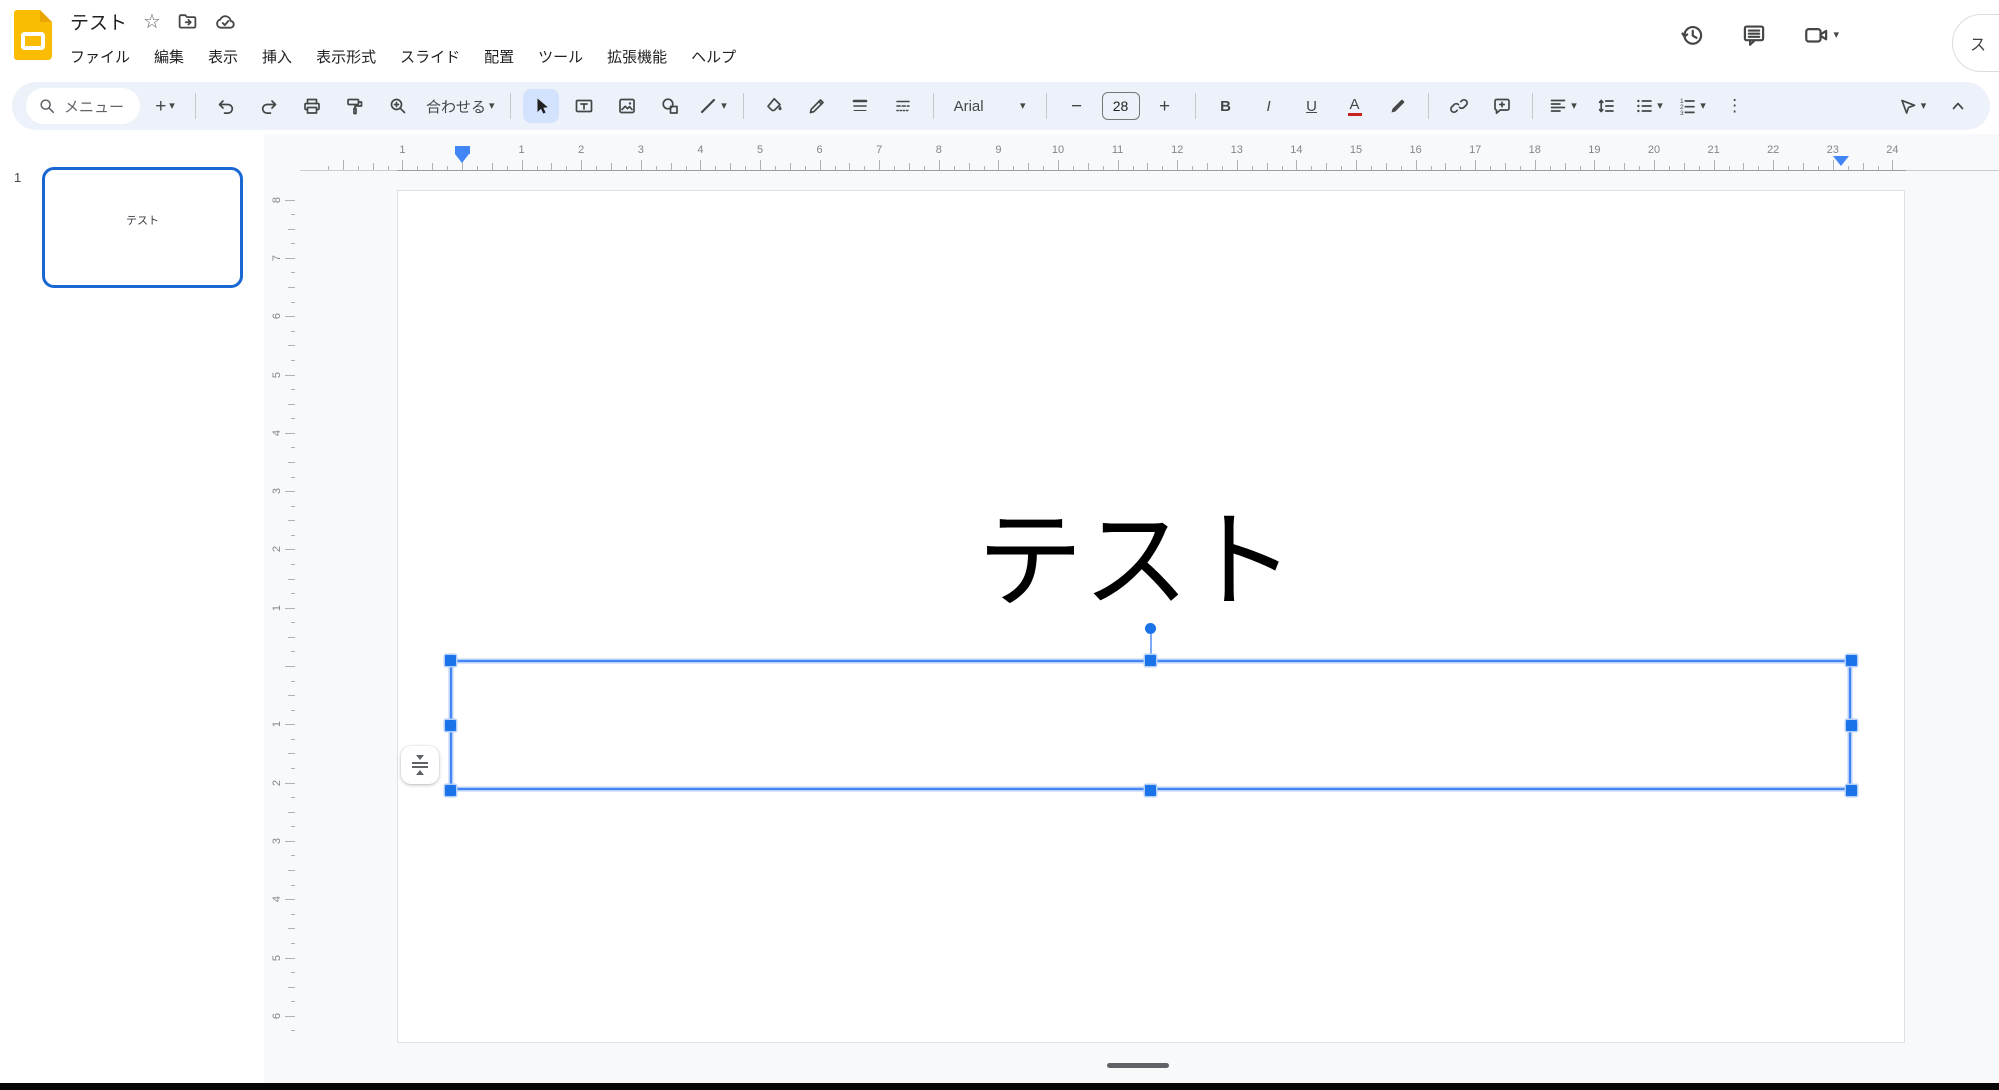 This screenshot has height=1090, width=1999. Describe the element at coordinates (817, 106) in the screenshot. I see `border-color-button` at that location.